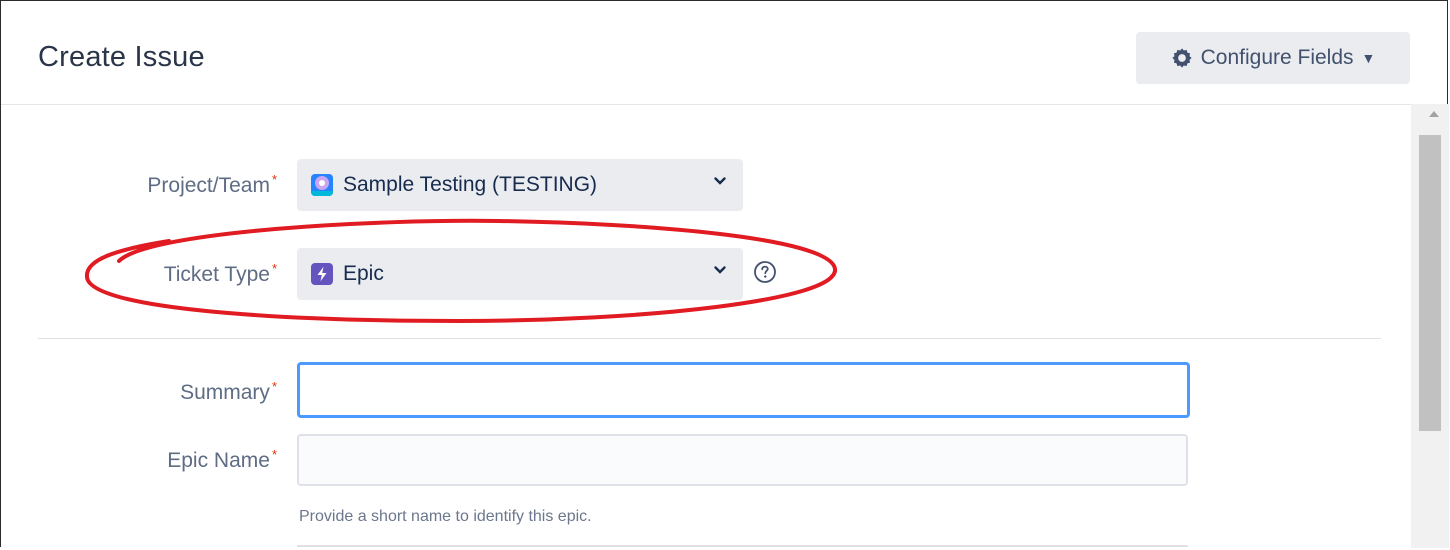  I want to click on configure-fields-label: Configure Fields, so click(1277, 57).